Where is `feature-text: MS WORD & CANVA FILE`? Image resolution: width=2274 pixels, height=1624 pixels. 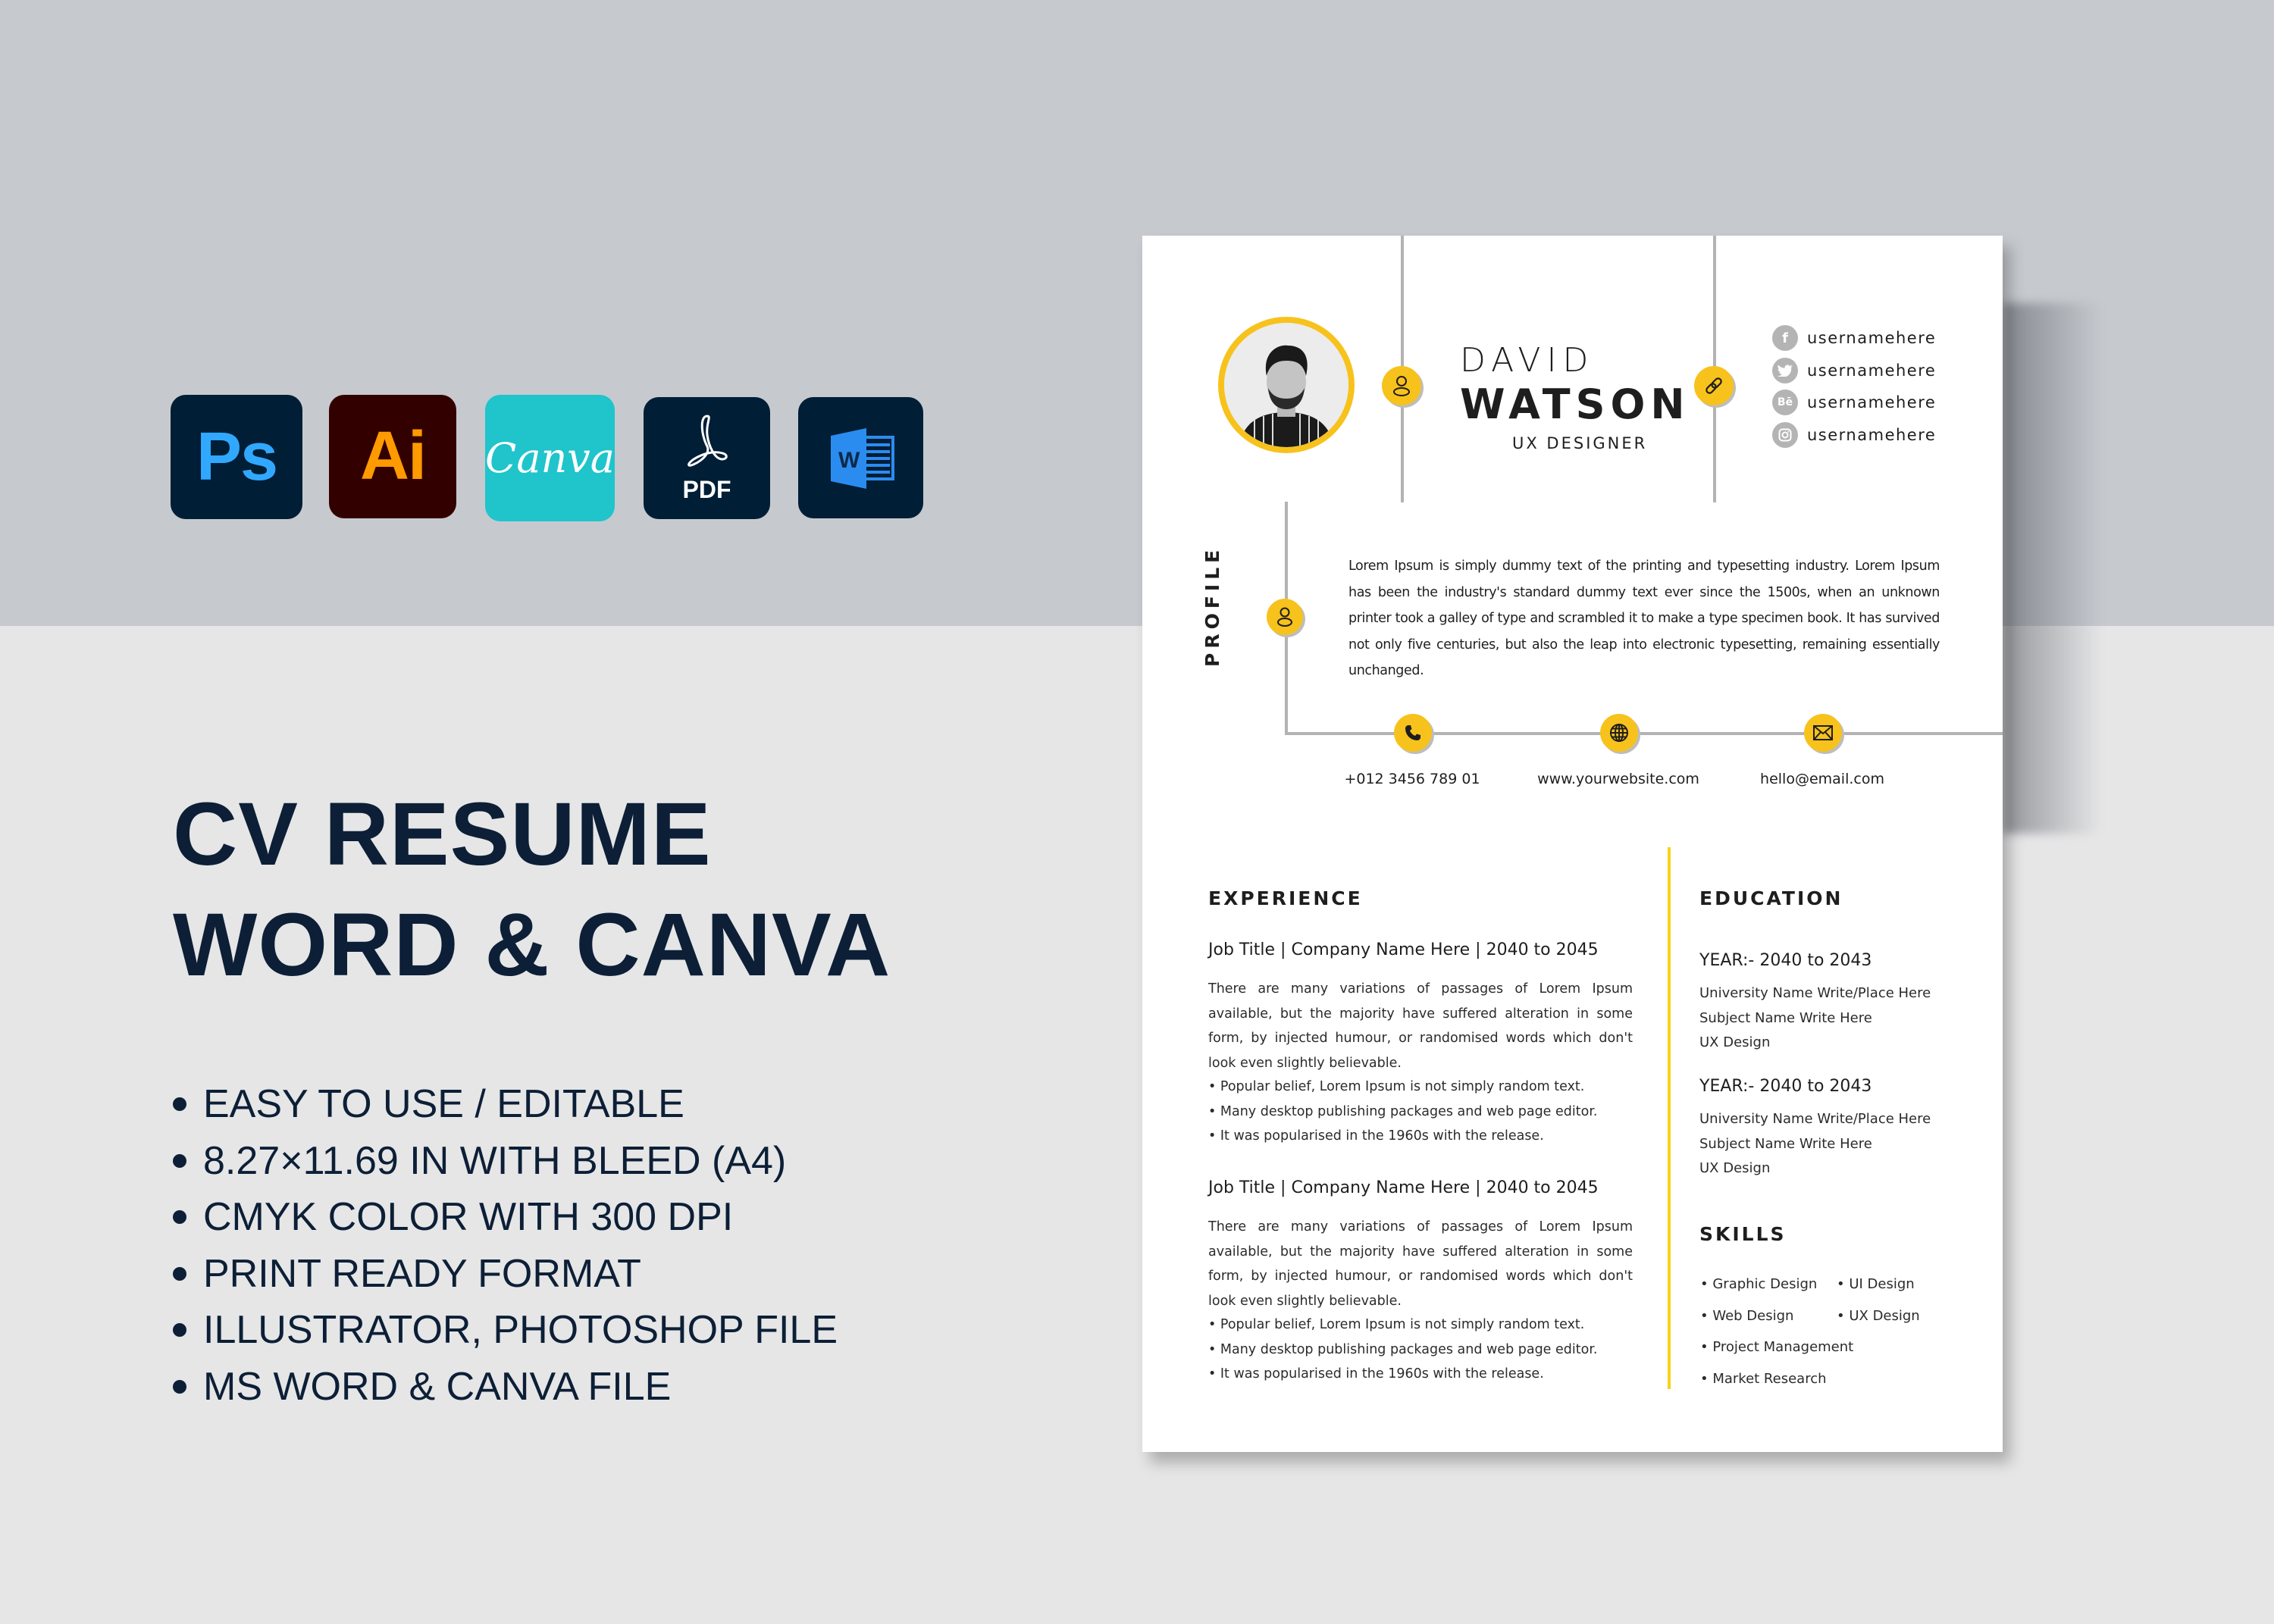
feature-text: MS WORD & CANVA FILE is located at coordinates (437, 1386).